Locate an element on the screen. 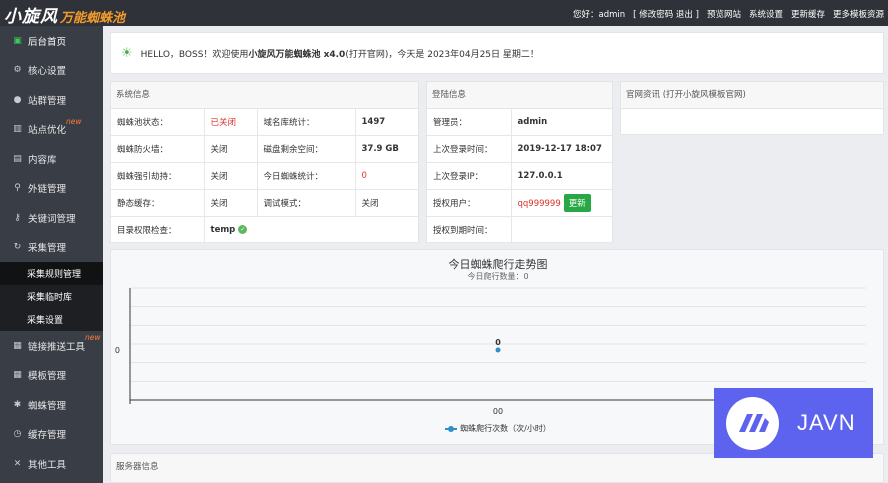 The image size is (888, 483). table-row: 上次登录时间： 2019-12-17 18:07 is located at coordinates (519, 149).